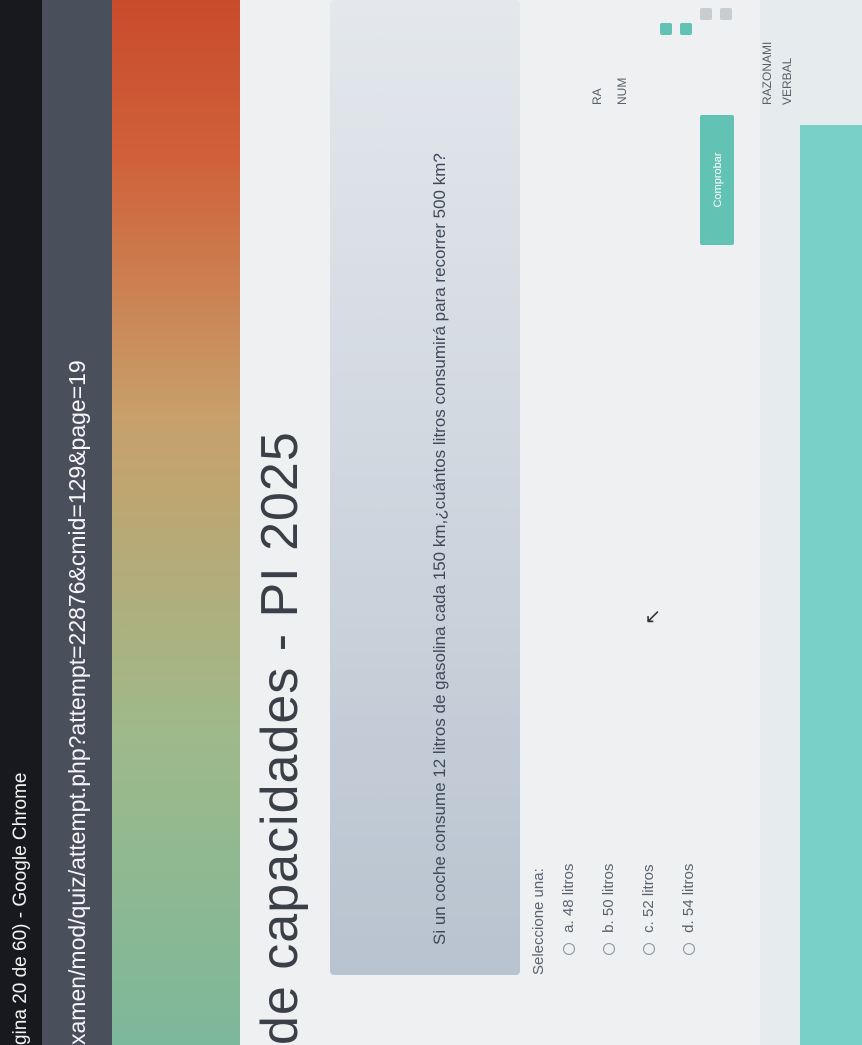  I want to click on window-title: gina 20 de 60) - Google Chrome, so click(20, 908).